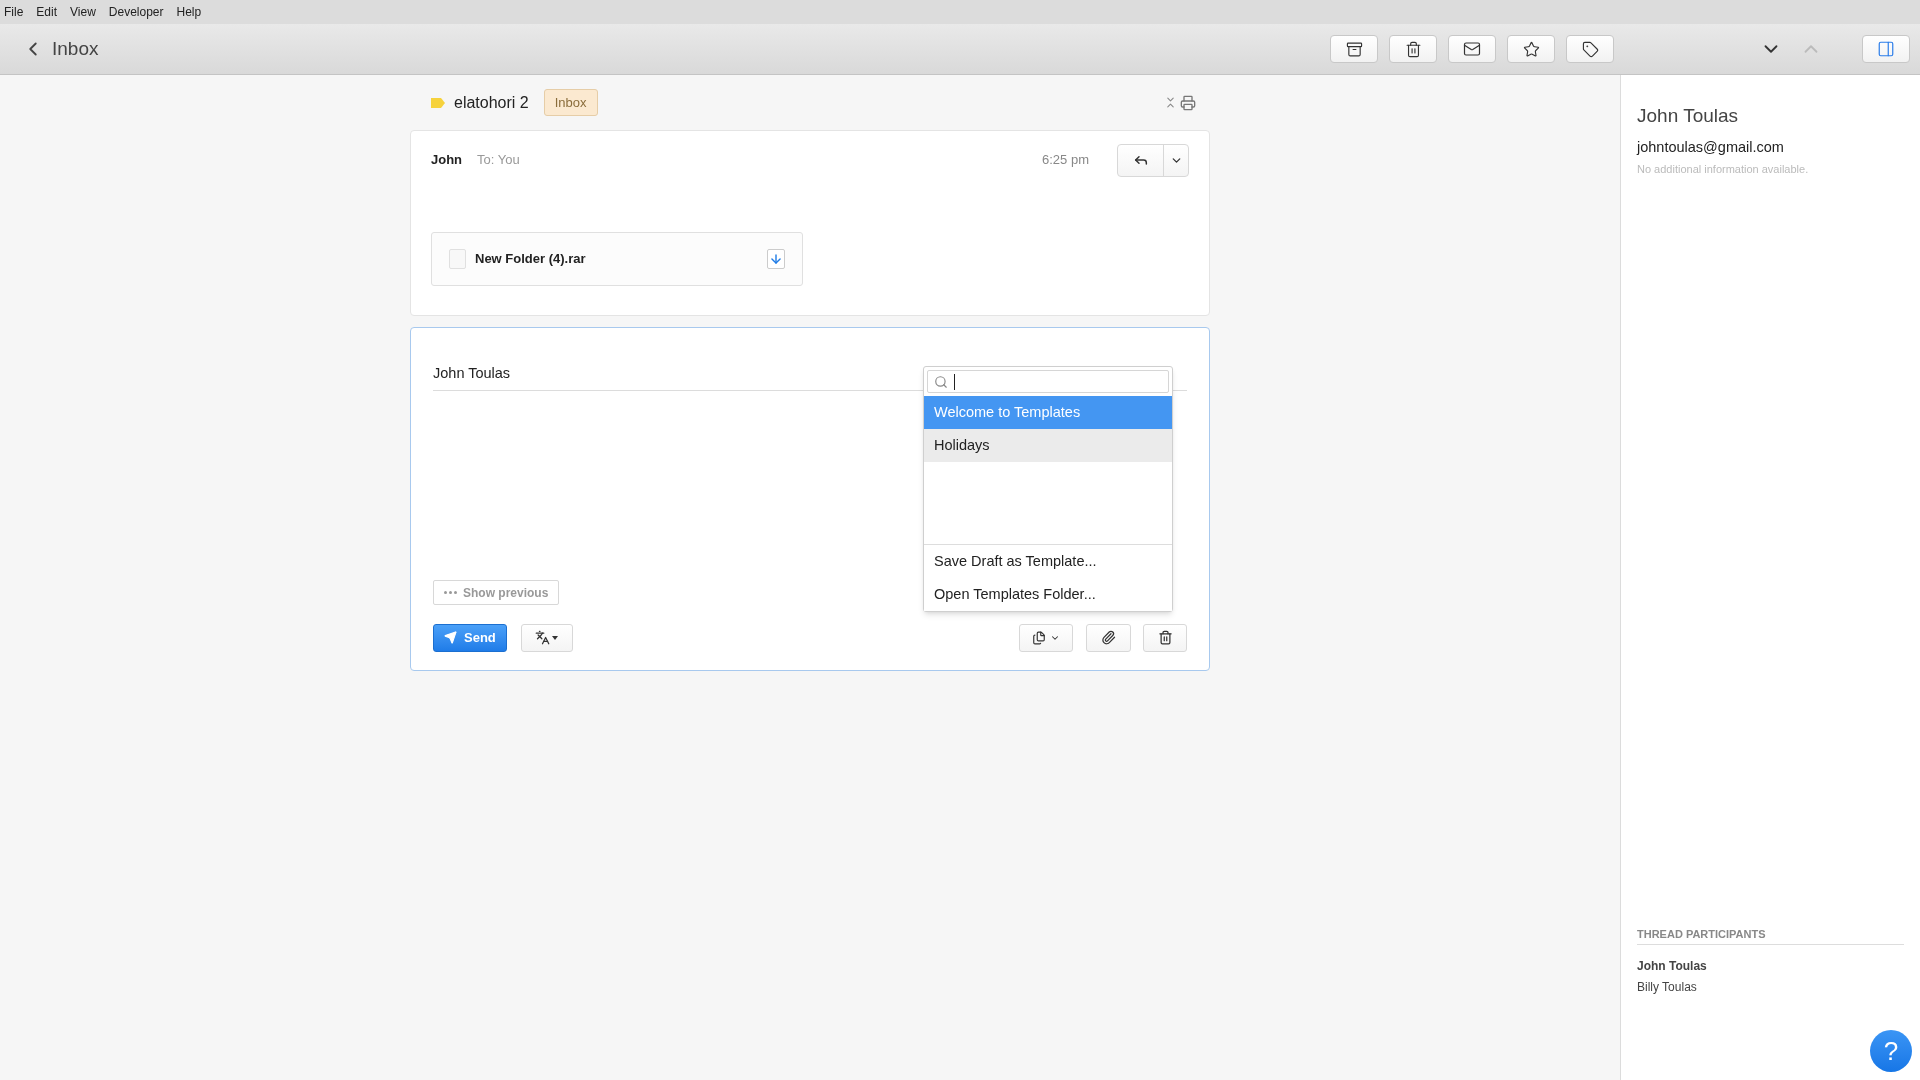  Describe the element at coordinates (617, 259) in the screenshot. I see `attachment-card: New Folder (4).rar` at that location.